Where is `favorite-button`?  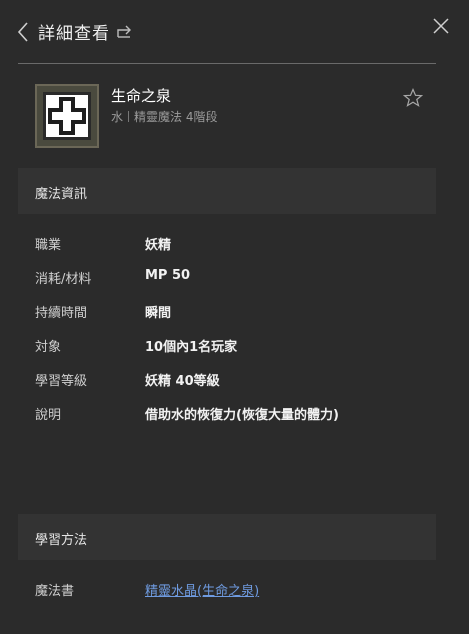
favorite-button is located at coordinates (413, 97).